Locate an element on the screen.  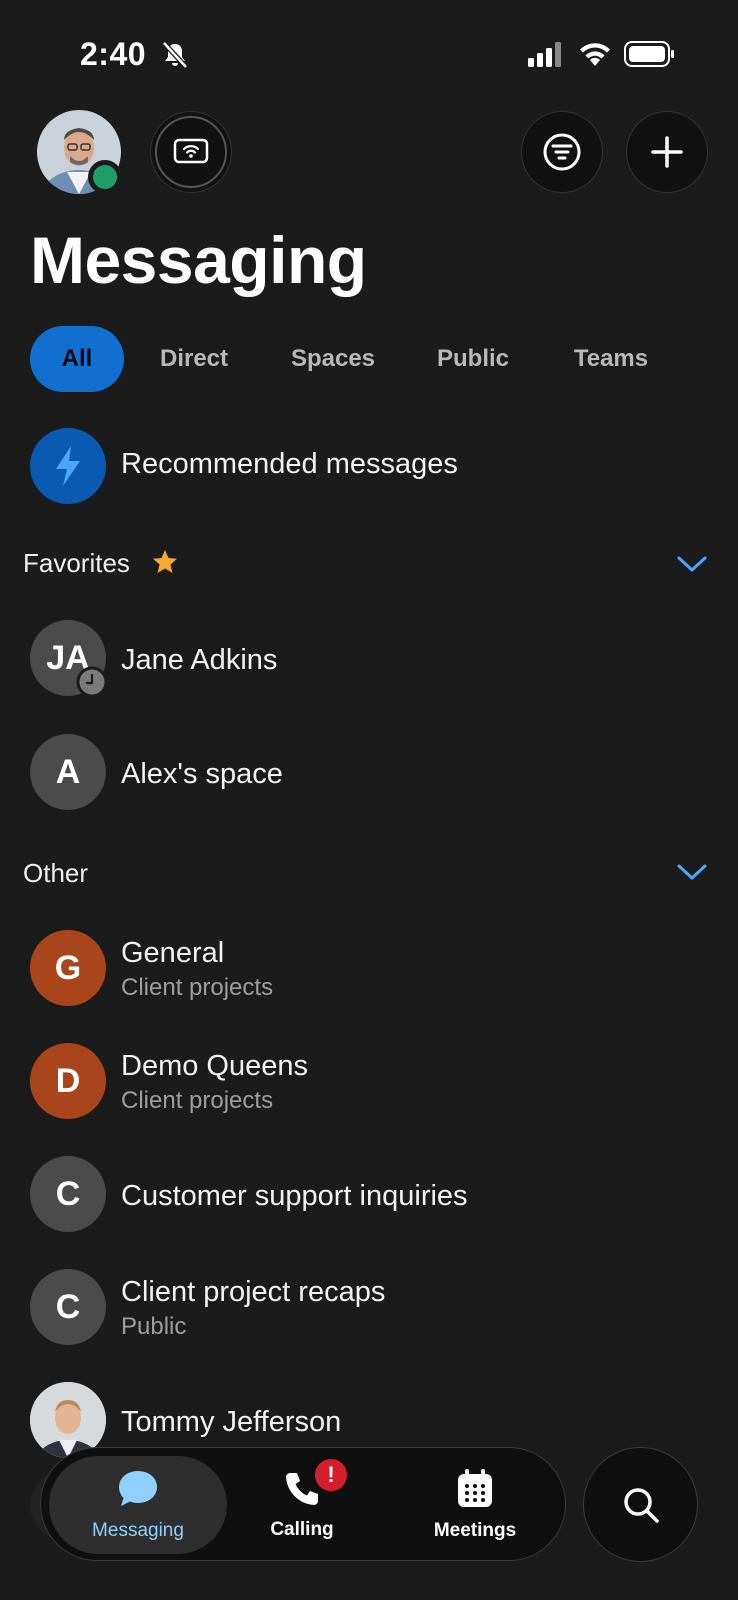
nav-meetings: Meetings is located at coordinates (475, 1505).